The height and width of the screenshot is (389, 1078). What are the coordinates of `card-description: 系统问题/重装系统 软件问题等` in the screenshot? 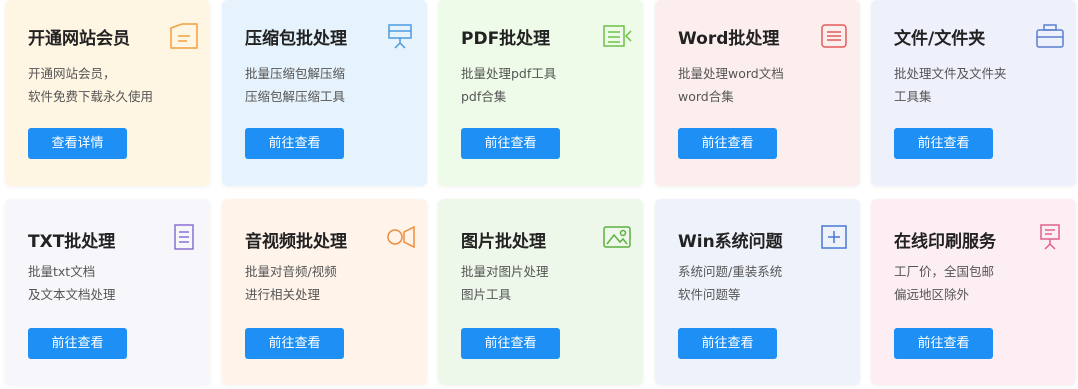 It's located at (730, 283).